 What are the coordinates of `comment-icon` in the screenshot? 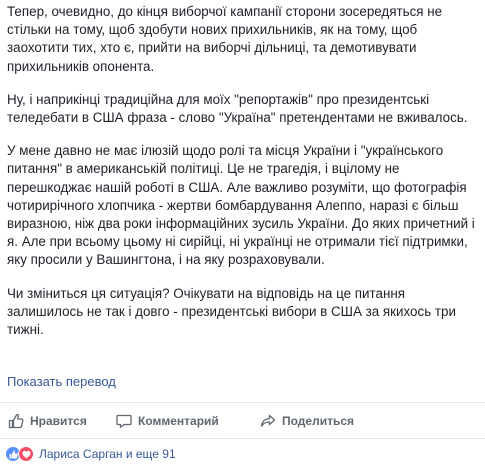 It's located at (124, 421).